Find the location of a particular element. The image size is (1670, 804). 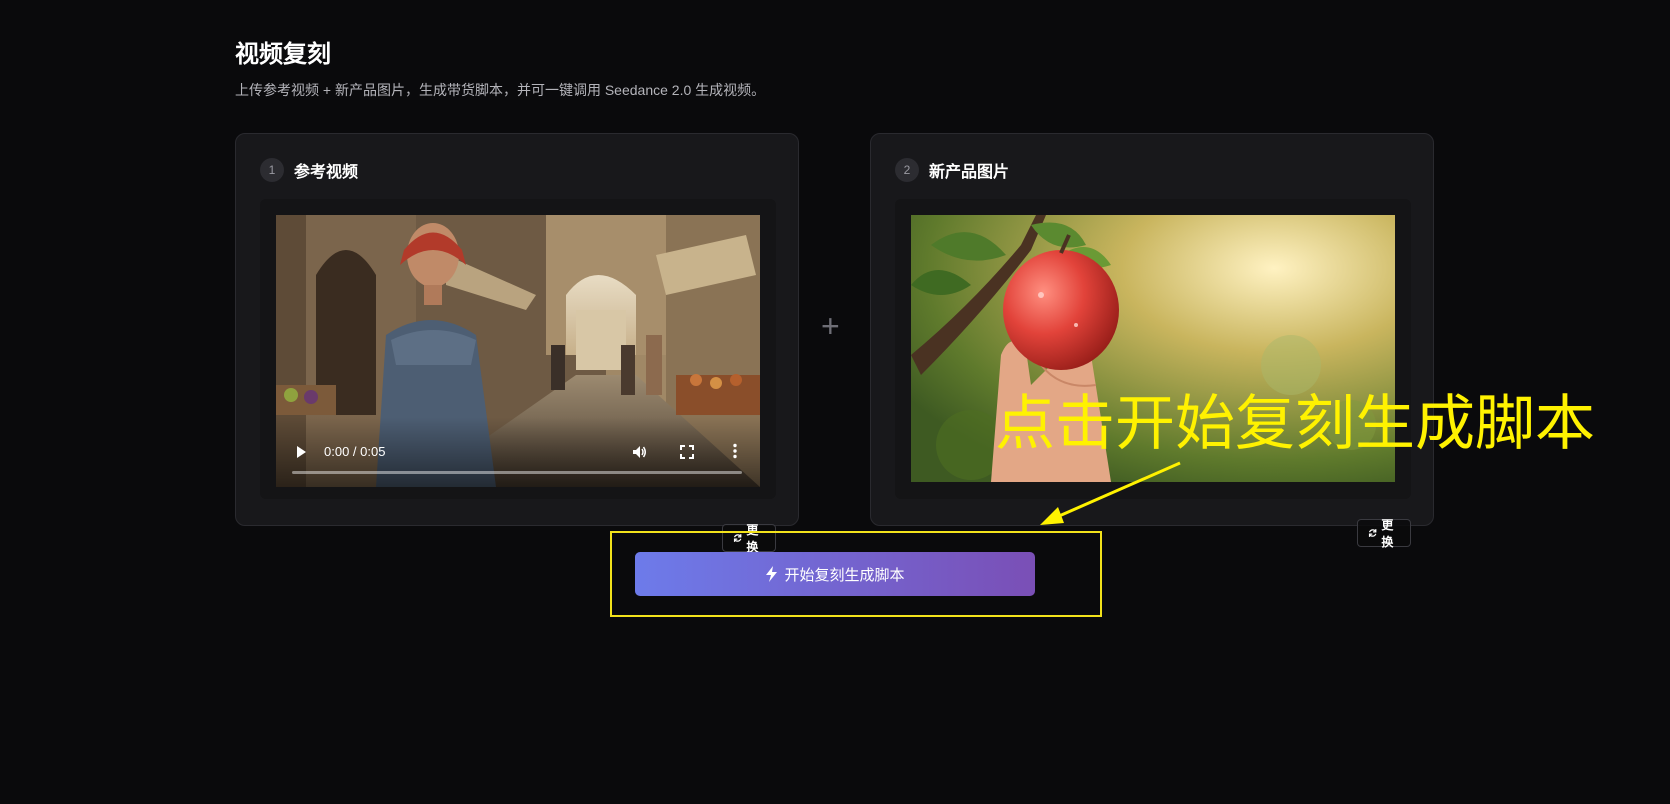

volume-icon is located at coordinates (639, 452).